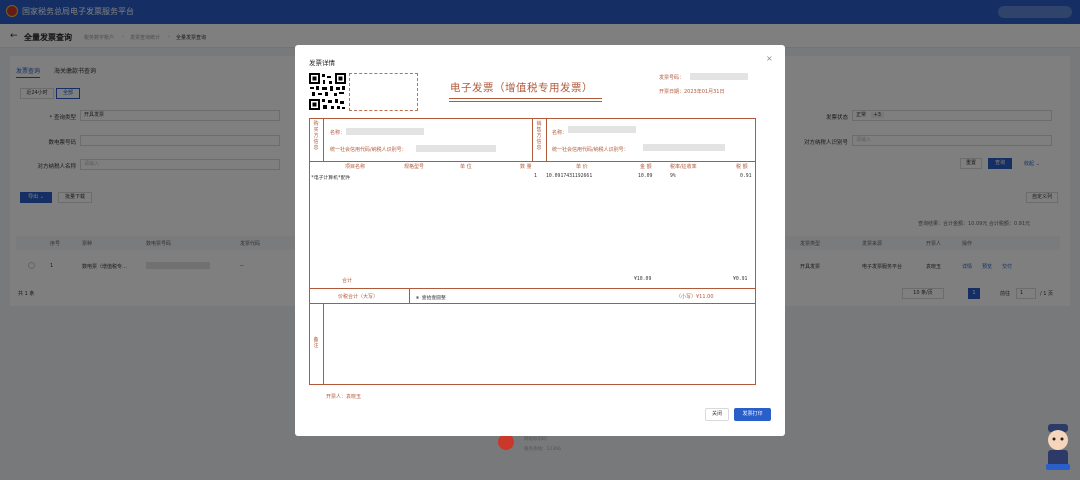 The width and height of the screenshot is (1080, 480). What do you see at coordinates (338, 133) in the screenshot?
I see `buyer-name-label: 名称：` at bounding box center [338, 133].